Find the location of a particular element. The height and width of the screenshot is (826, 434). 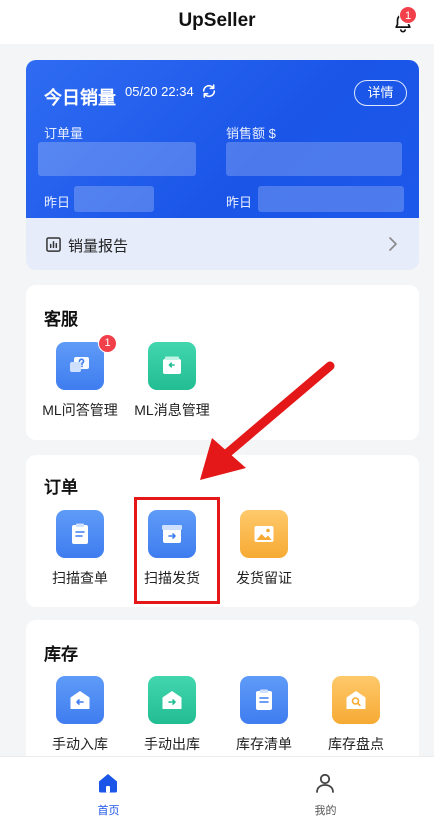

inventory-list-tile: 库存清单 is located at coordinates (264, 716).